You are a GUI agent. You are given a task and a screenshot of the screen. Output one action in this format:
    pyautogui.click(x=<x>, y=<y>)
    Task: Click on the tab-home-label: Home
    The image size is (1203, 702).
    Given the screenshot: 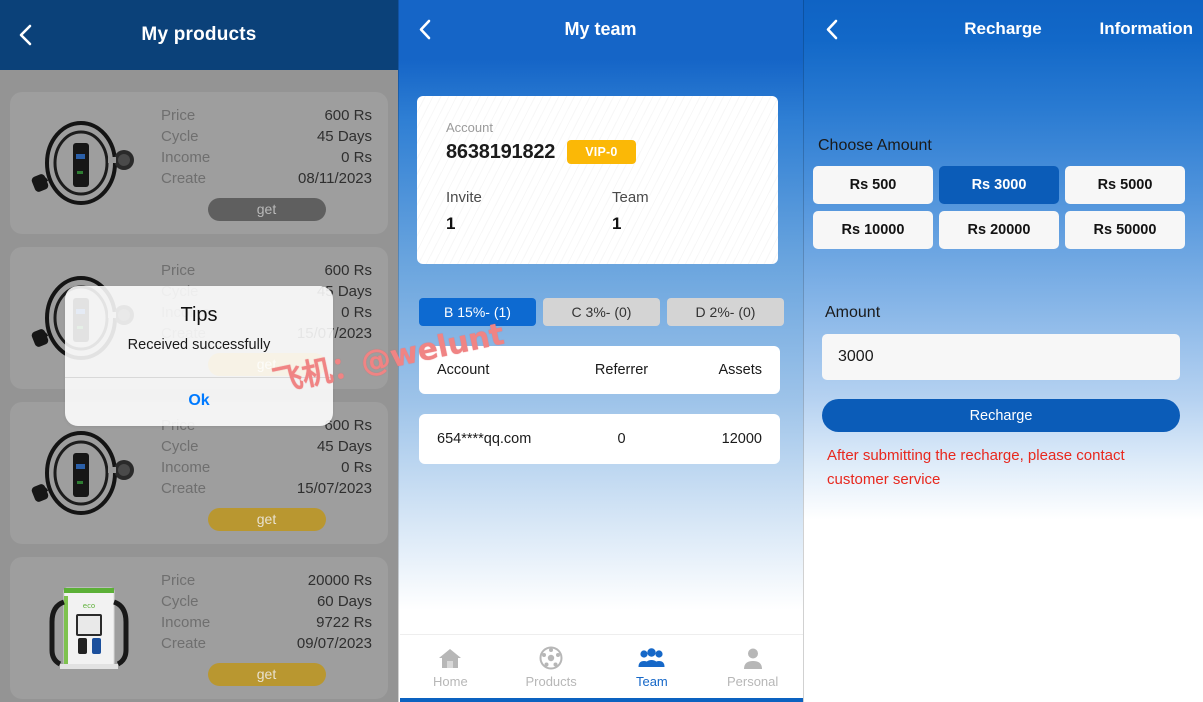 What is the action you would take?
    pyautogui.click(x=450, y=681)
    